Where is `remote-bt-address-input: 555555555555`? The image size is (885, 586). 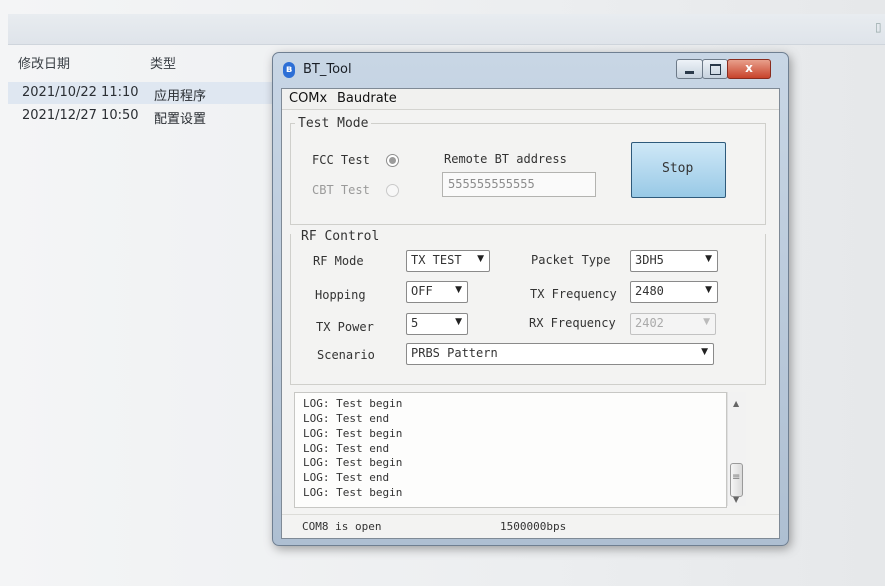
remote-bt-address-input: 555555555555 is located at coordinates (519, 184).